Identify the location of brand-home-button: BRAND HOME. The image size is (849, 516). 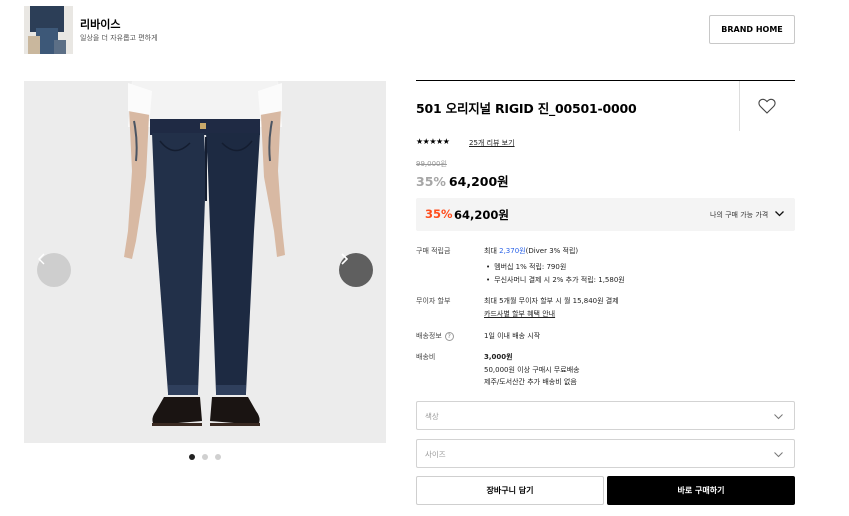
(752, 29).